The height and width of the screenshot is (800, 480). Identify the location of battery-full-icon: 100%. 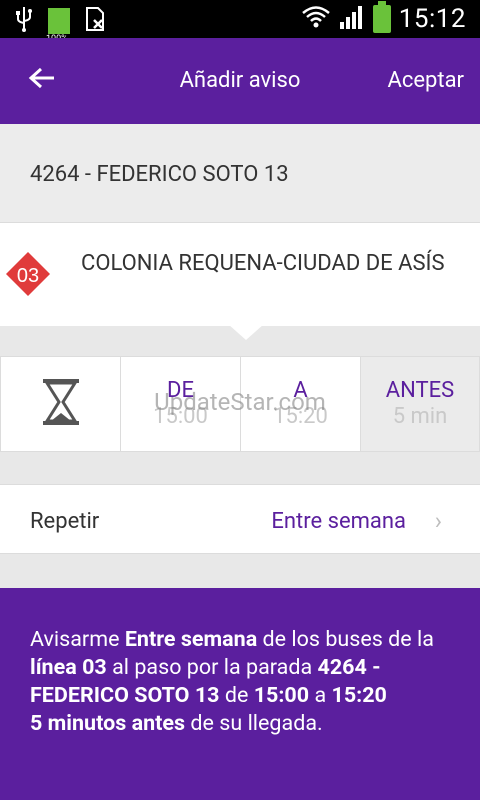
(58, 26).